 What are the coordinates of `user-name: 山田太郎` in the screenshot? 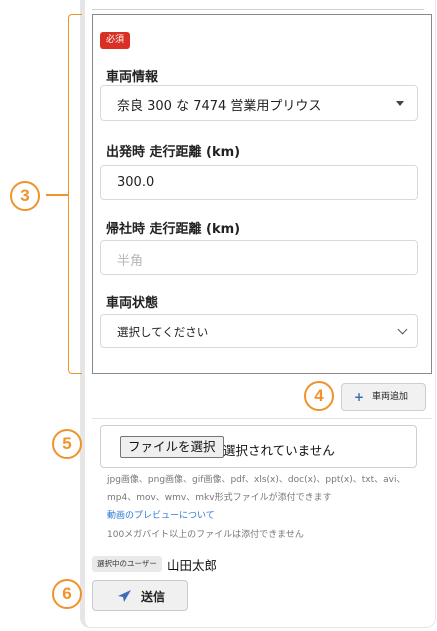 It's located at (192, 565).